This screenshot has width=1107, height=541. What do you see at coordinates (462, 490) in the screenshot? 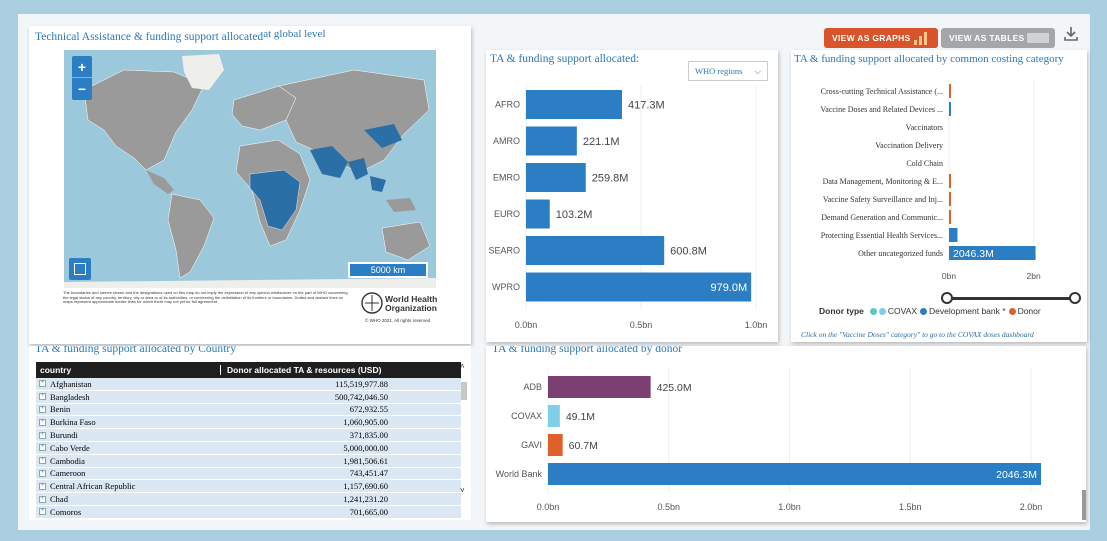
I see `scroll-down-icon: ˅` at bounding box center [462, 490].